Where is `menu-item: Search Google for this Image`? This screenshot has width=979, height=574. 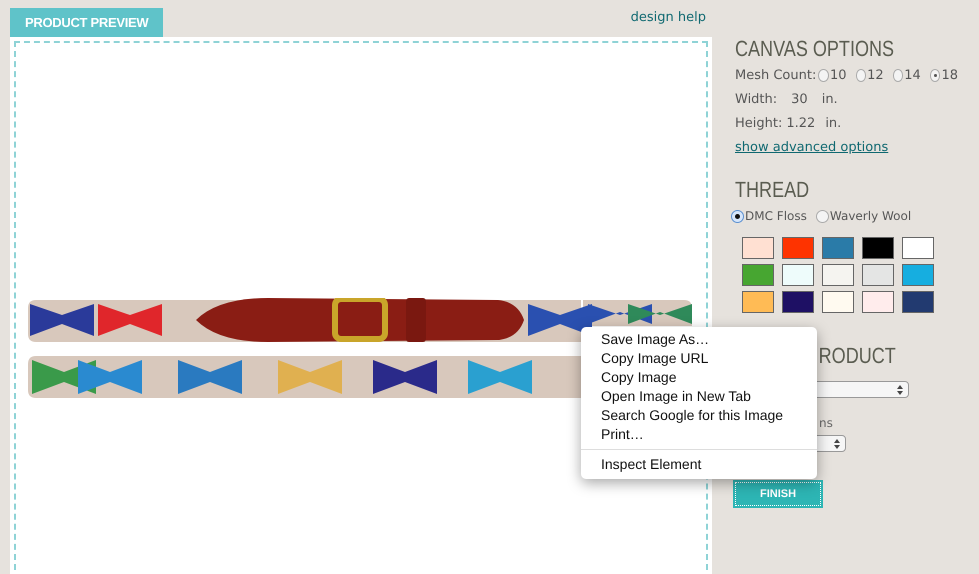
menu-item: Search Google for this Image is located at coordinates (699, 415).